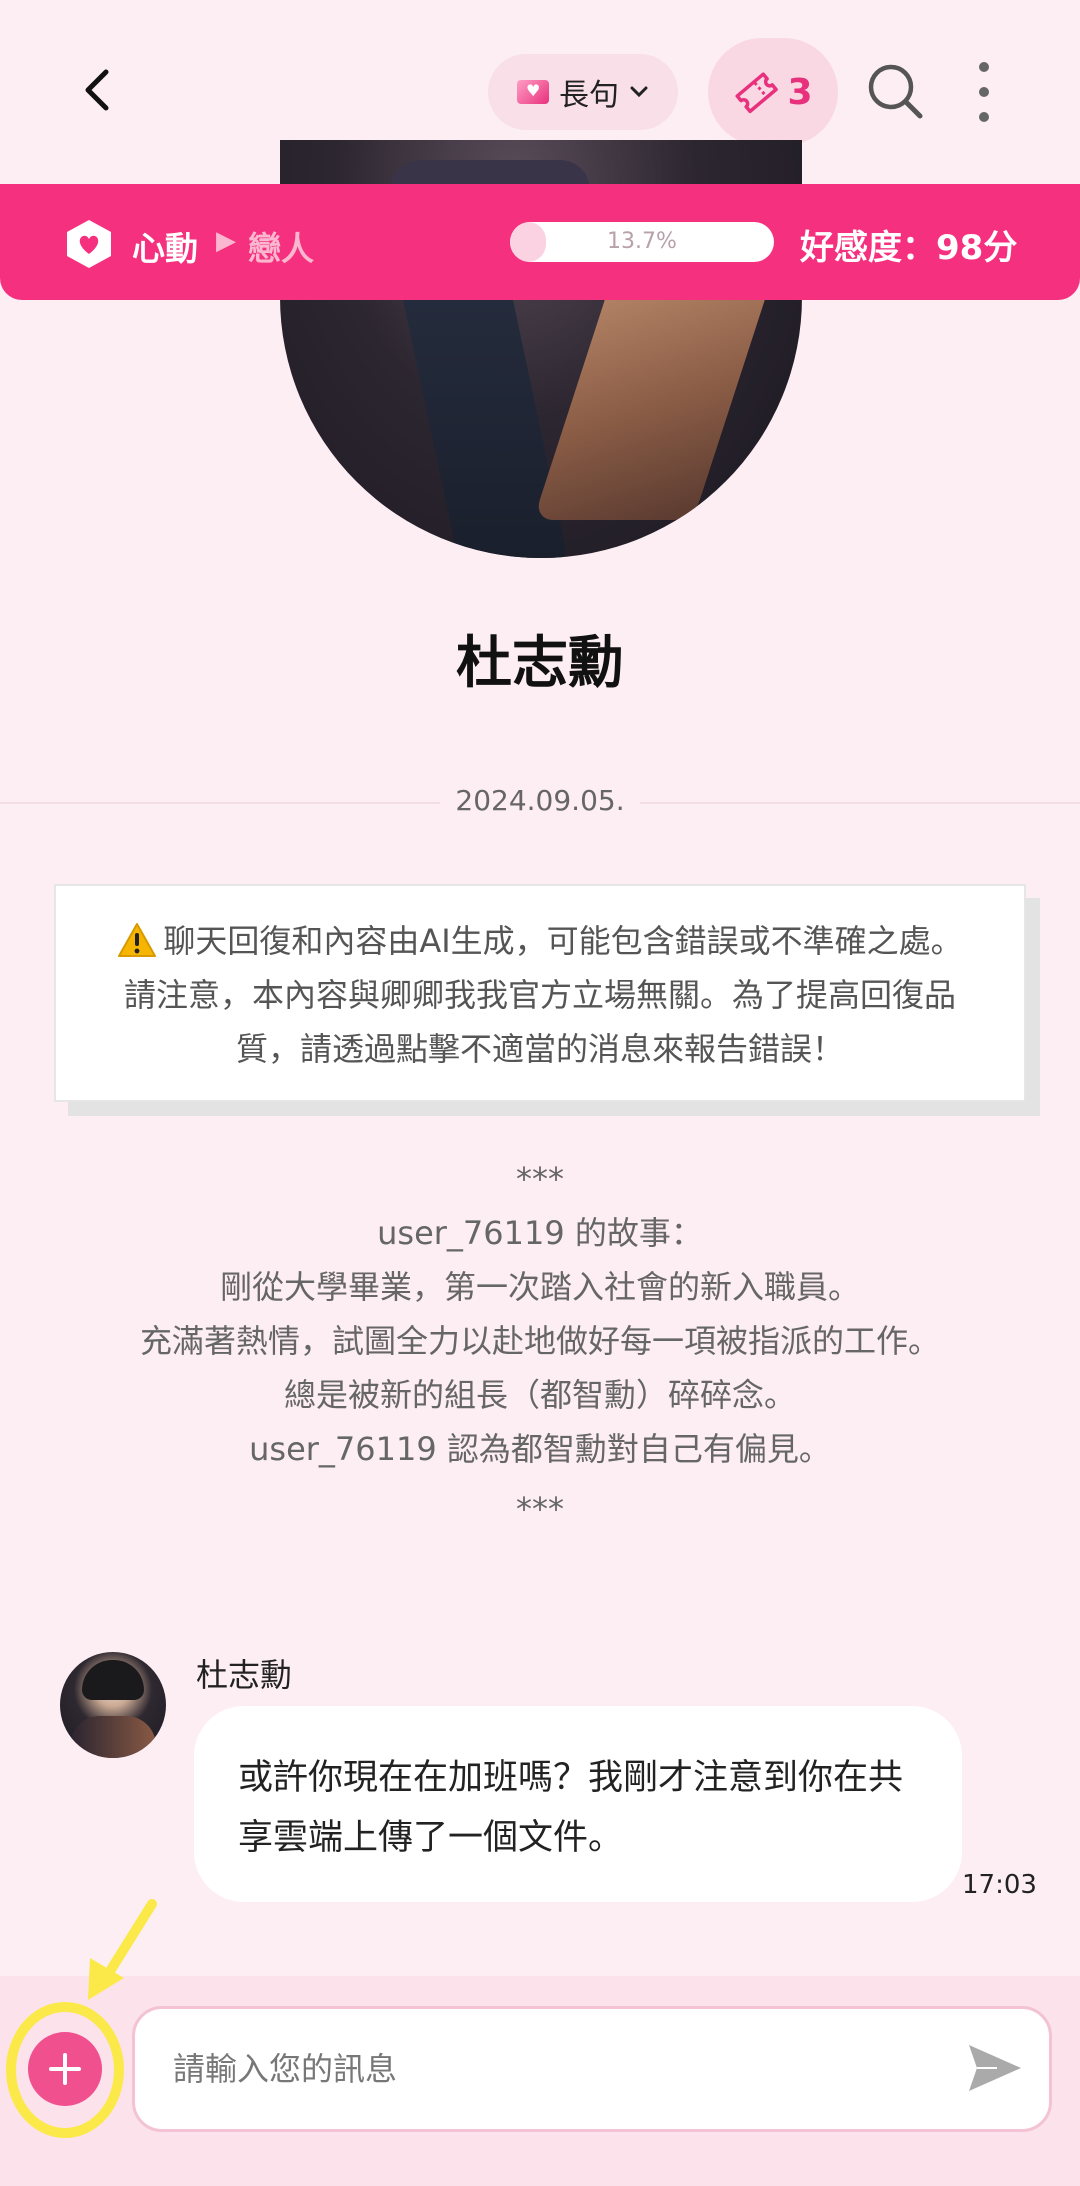 The image size is (1080, 2186). I want to click on message-sender-name: 杜志勳, so click(244, 1675).